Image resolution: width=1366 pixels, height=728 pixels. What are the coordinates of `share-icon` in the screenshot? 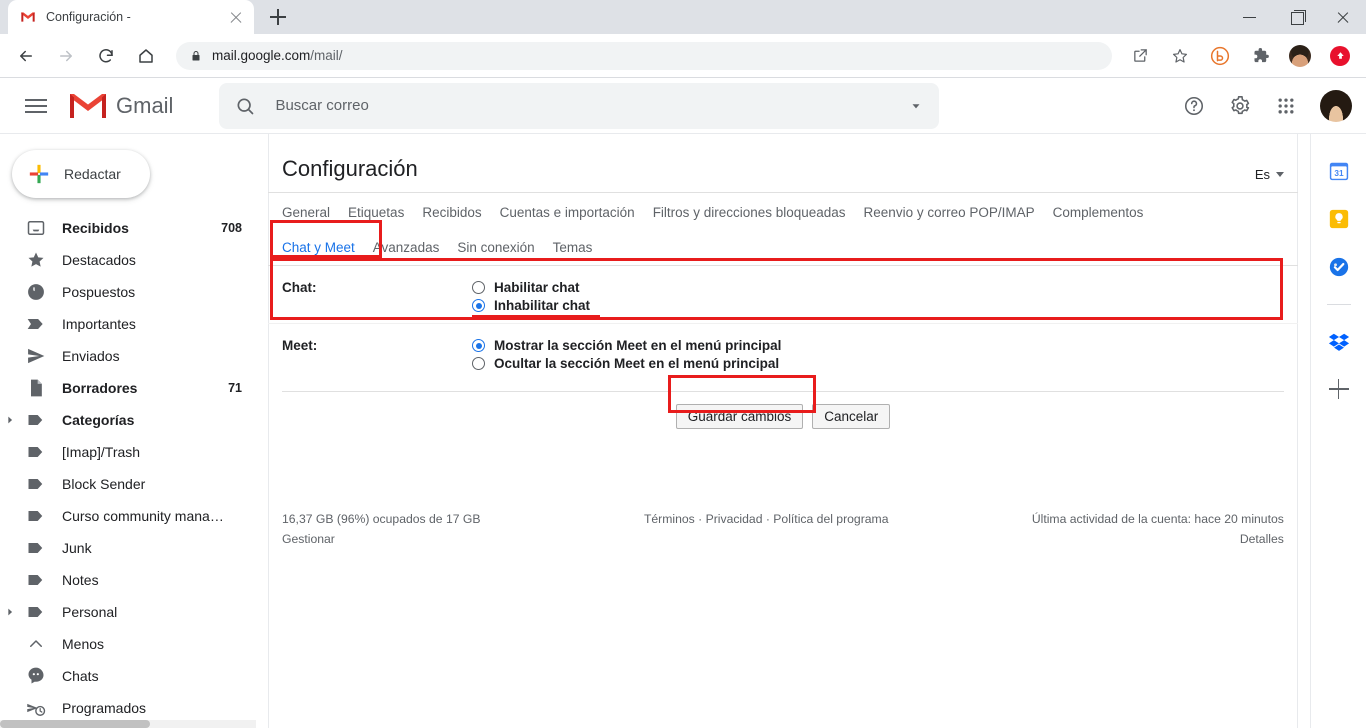 It's located at (1140, 56).